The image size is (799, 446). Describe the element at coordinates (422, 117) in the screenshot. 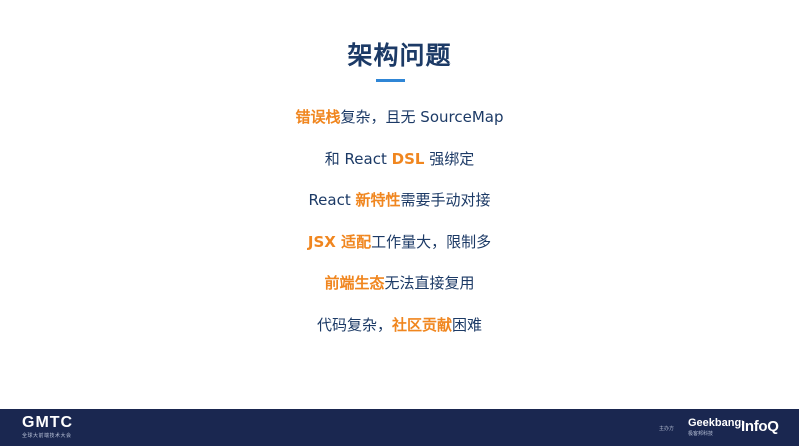

I see `bullet-text: 复杂，且无 SourceMap` at that location.